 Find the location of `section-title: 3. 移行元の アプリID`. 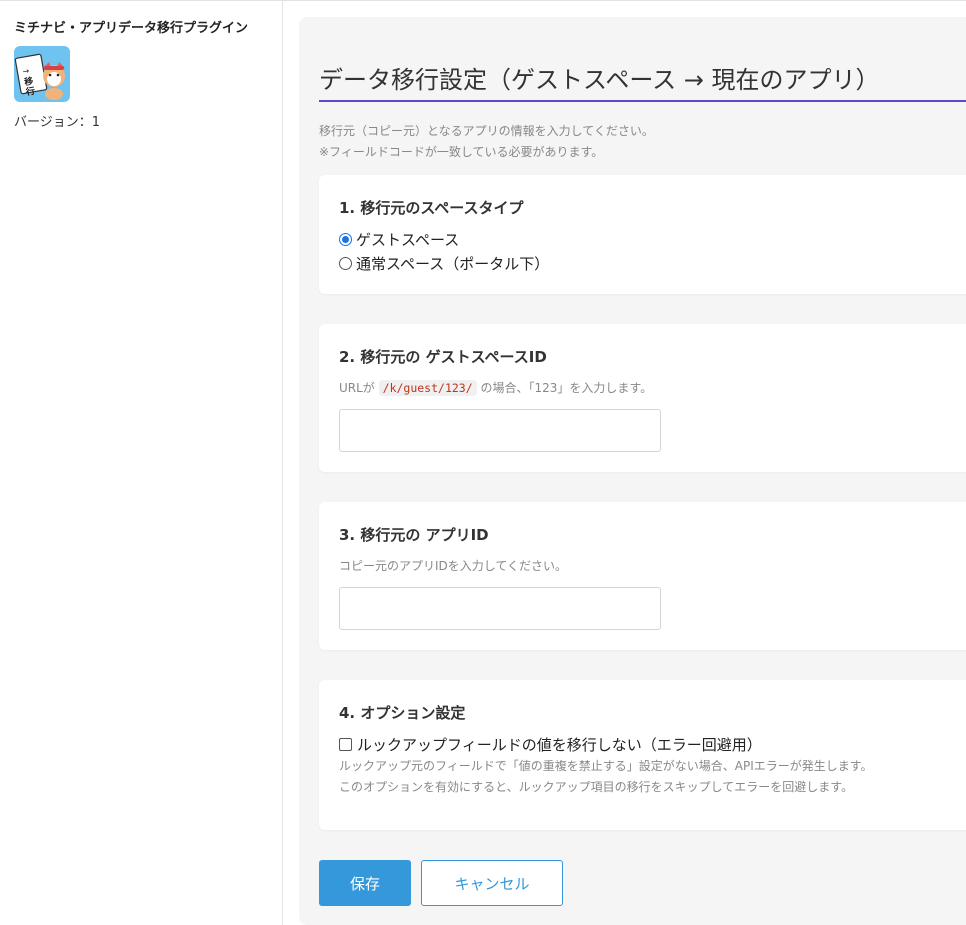

section-title: 3. 移行元の アプリID is located at coordinates (414, 535).